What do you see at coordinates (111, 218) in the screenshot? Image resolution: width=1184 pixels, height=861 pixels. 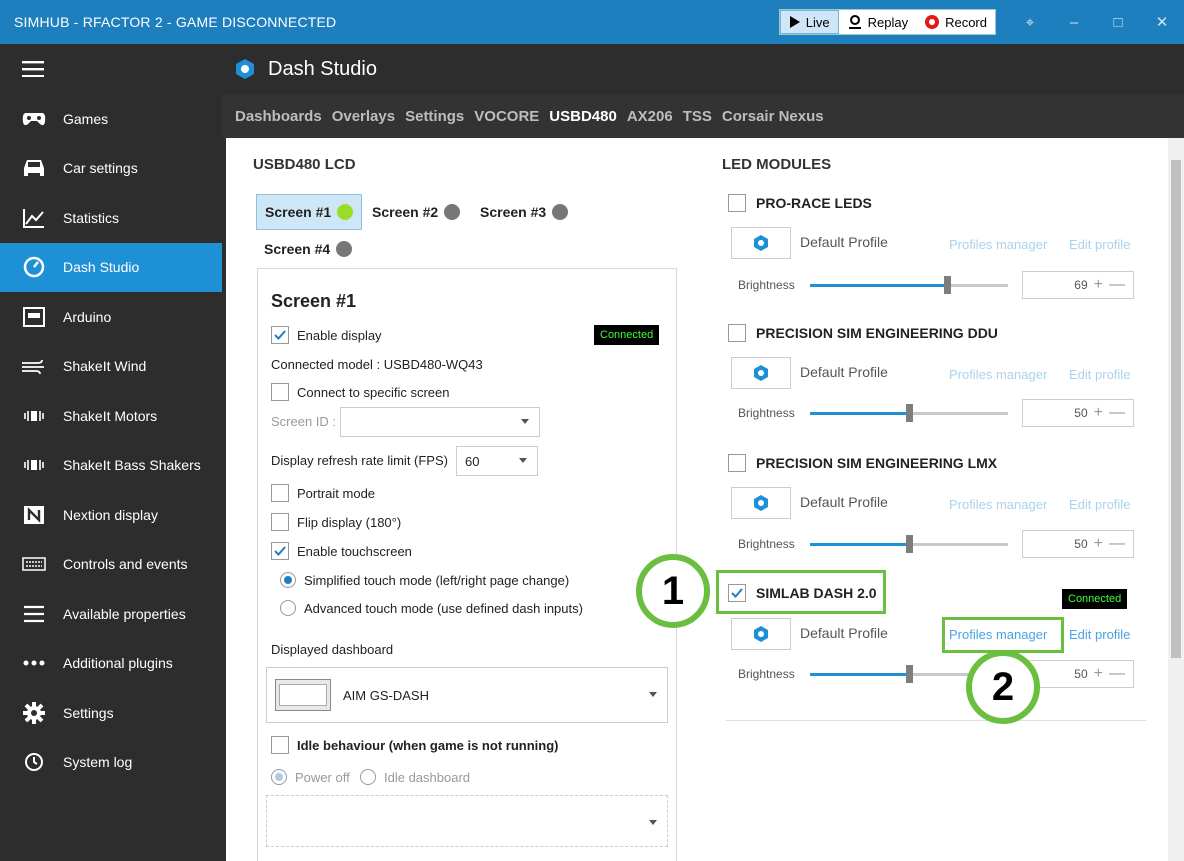 I see `sidebar-item-statistics: Statistics` at bounding box center [111, 218].